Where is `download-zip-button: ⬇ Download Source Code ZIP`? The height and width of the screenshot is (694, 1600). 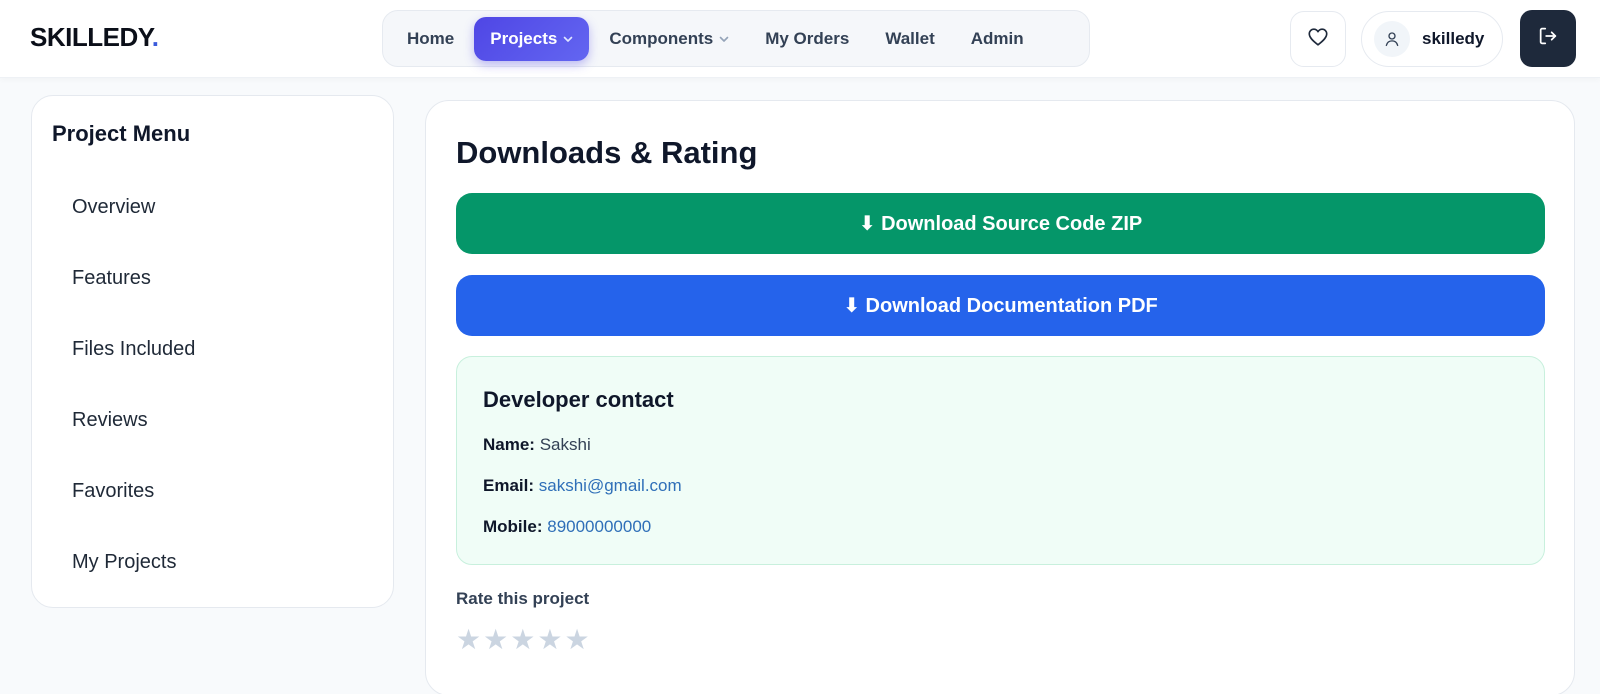 download-zip-button: ⬇ Download Source Code ZIP is located at coordinates (1000, 223).